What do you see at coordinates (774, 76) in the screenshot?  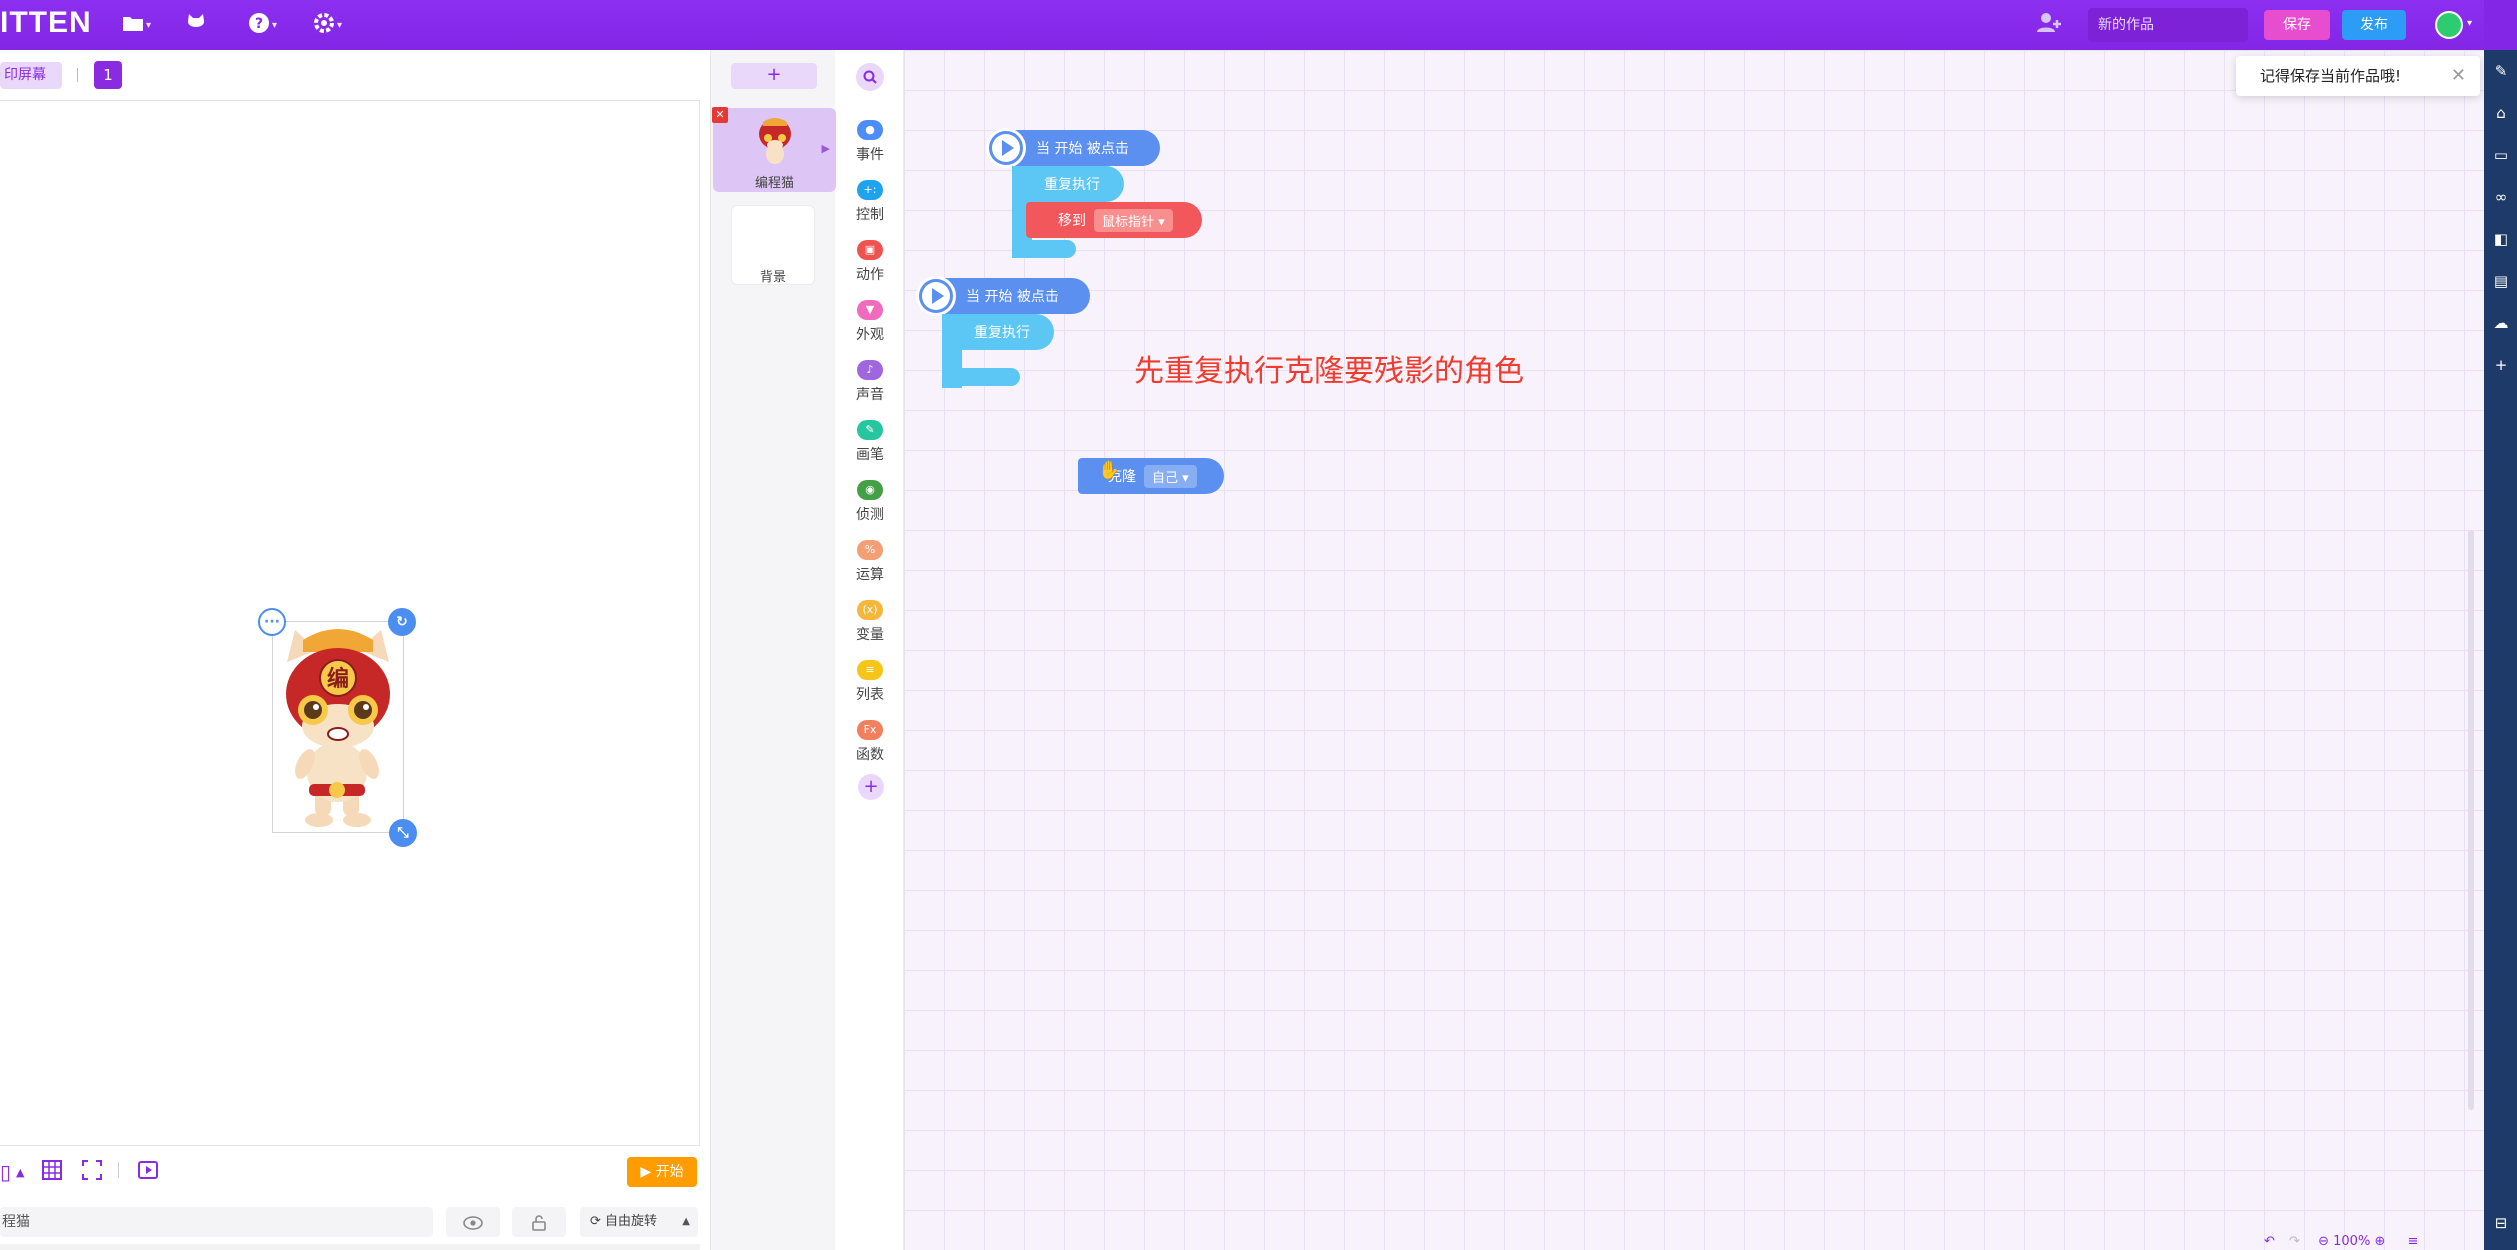 I see `add-sprite-button: +` at bounding box center [774, 76].